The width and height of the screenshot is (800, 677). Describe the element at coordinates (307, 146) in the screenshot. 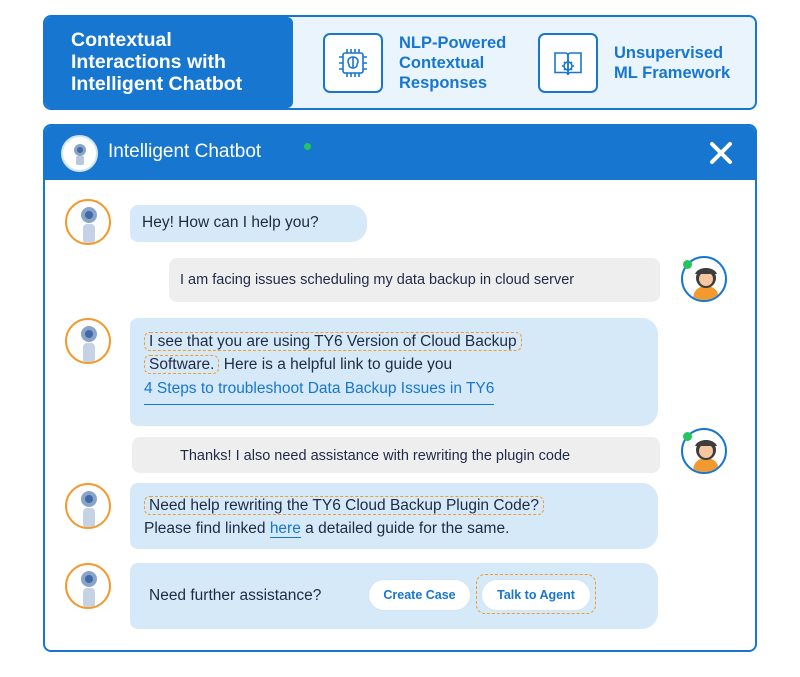

I see `online-status-dot` at that location.